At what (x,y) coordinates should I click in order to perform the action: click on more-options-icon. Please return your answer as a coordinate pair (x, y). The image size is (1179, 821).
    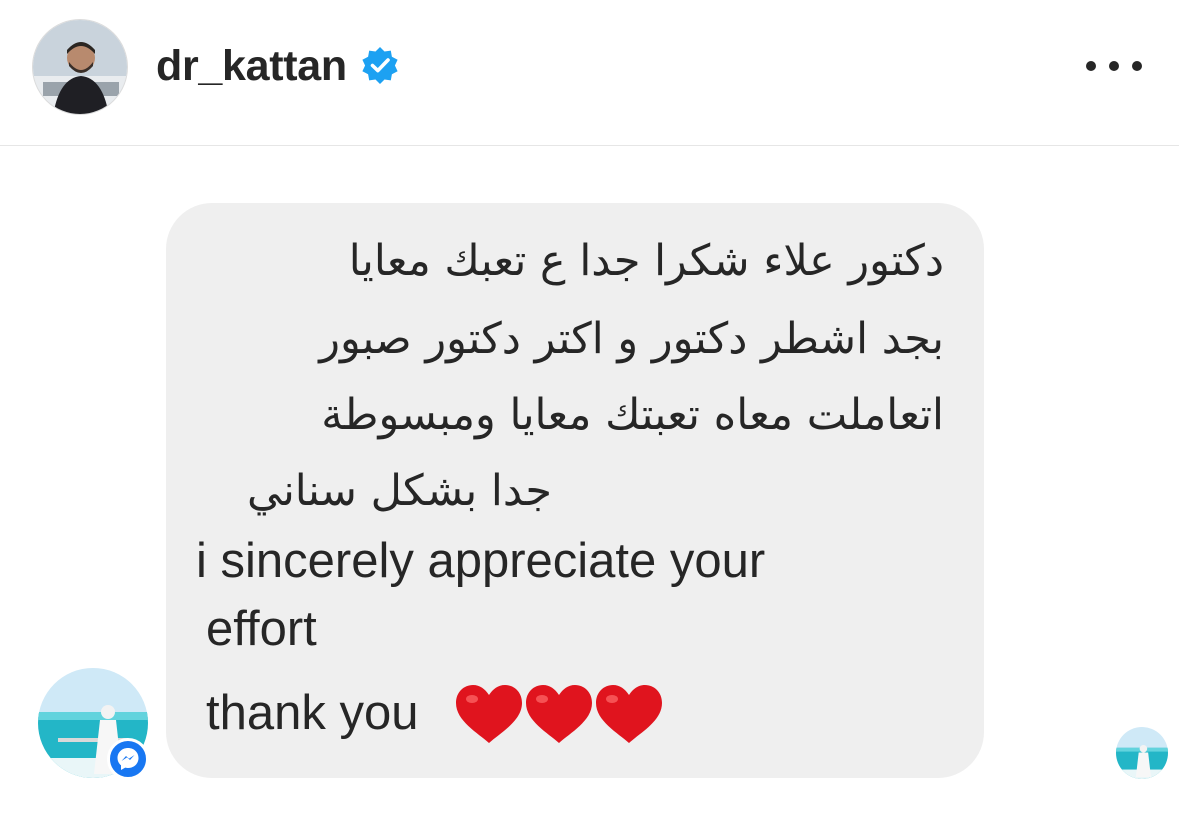
    Looking at the image, I should click on (1114, 66).